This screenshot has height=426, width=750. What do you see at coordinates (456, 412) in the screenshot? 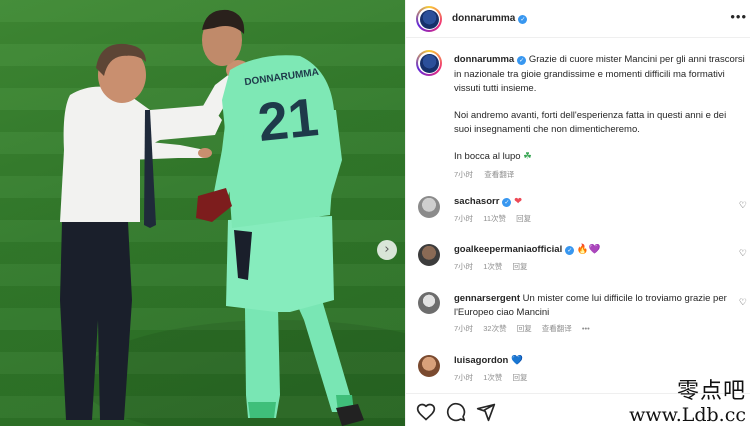
I see `comment-bubble-icon` at bounding box center [456, 412].